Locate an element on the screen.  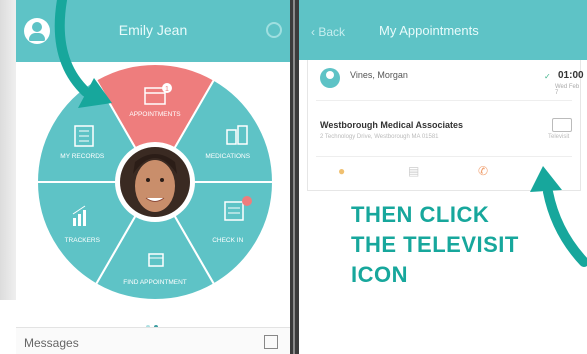
arrow-to-appointments is located at coordinates (83, 54).